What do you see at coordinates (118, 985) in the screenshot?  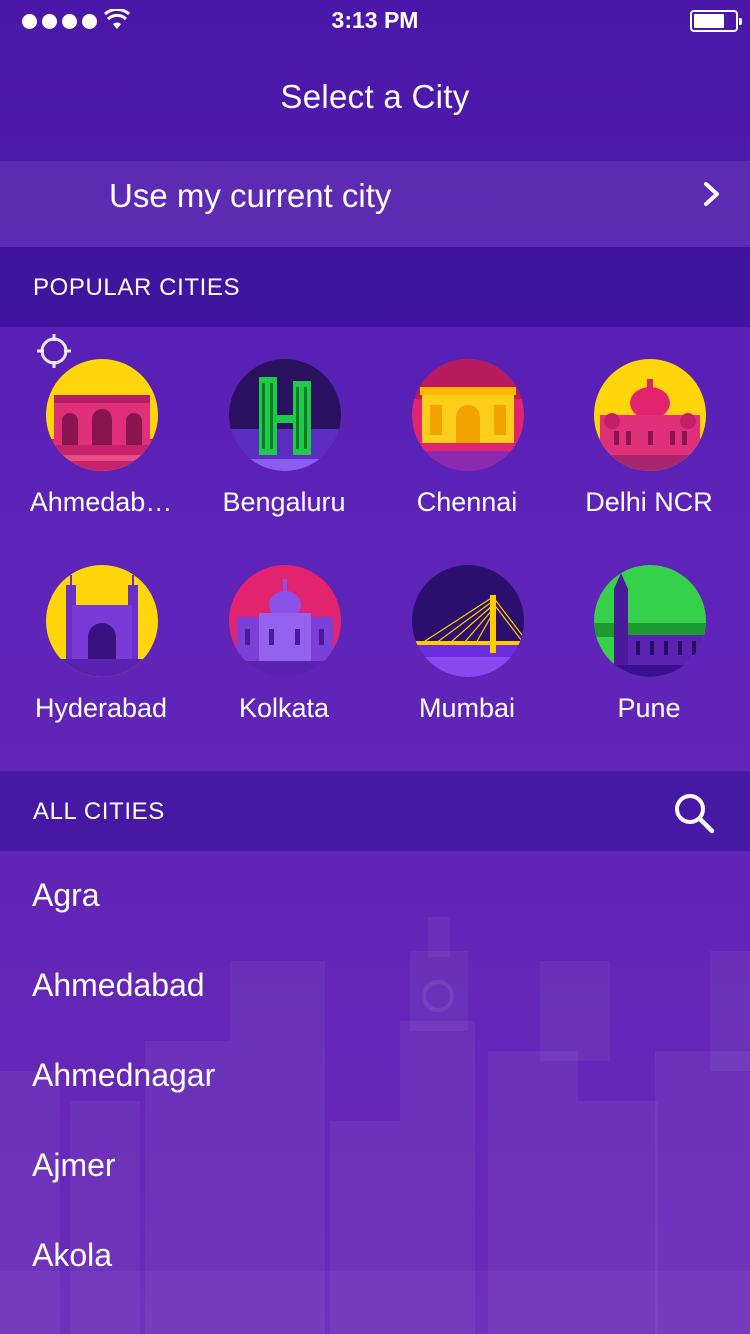 I see `city-list-item-ahmedabad: Ahmedabad` at bounding box center [118, 985].